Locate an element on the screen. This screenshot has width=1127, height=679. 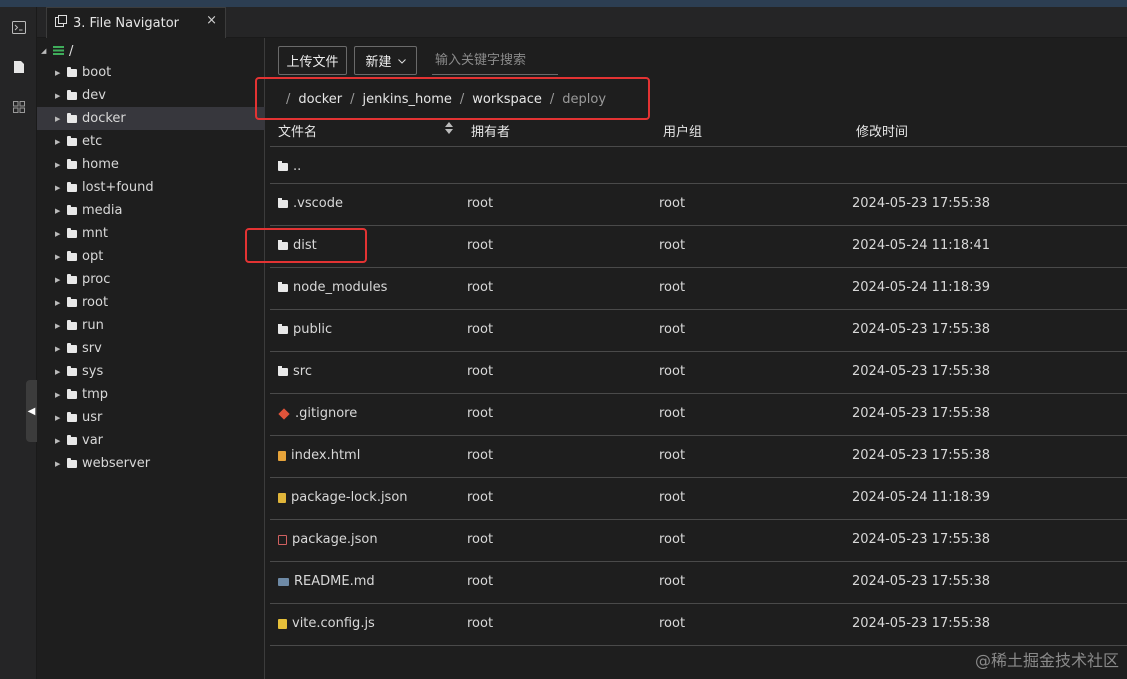
breadcrumb-docker: docker is located at coordinates (320, 99).